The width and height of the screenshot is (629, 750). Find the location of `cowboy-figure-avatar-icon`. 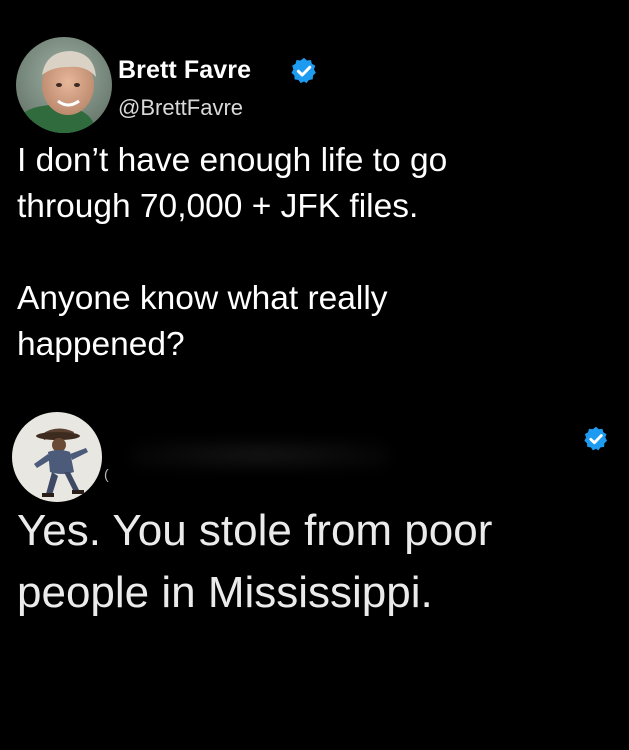

cowboy-figure-avatar-icon is located at coordinates (57, 457).